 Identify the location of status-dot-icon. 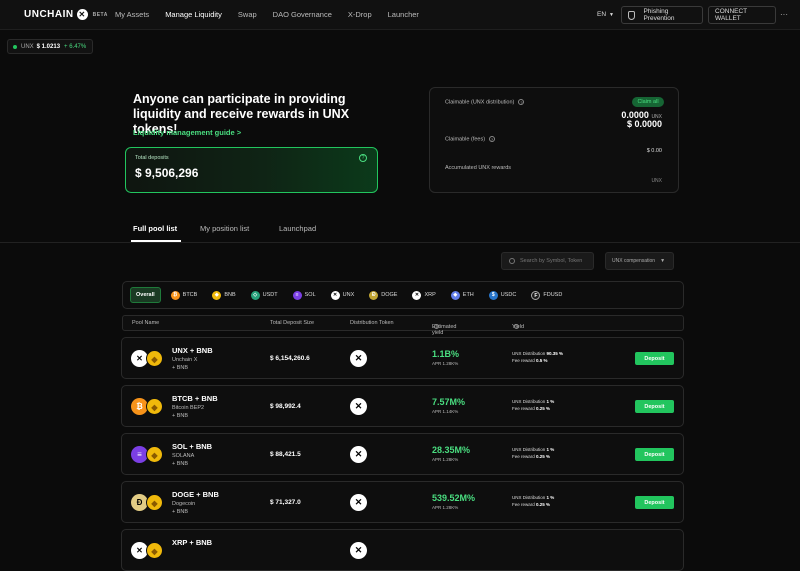
(15, 46).